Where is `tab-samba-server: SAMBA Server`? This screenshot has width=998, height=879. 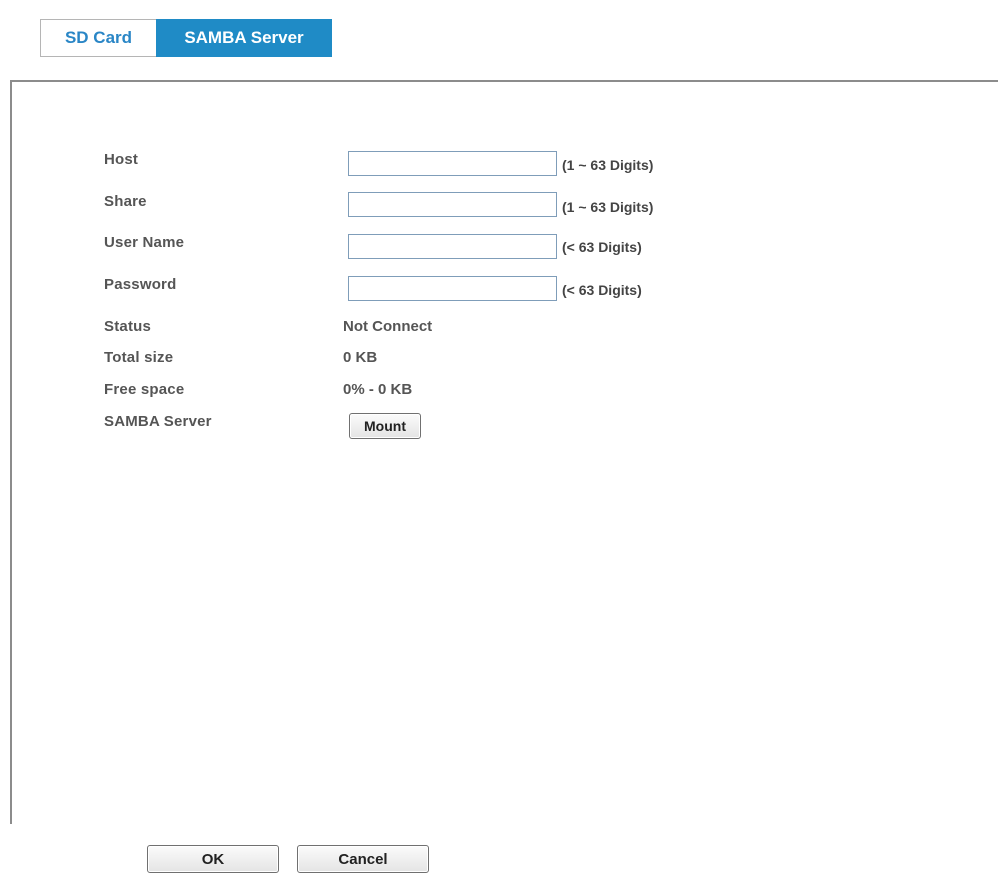
tab-samba-server: SAMBA Server is located at coordinates (244, 38).